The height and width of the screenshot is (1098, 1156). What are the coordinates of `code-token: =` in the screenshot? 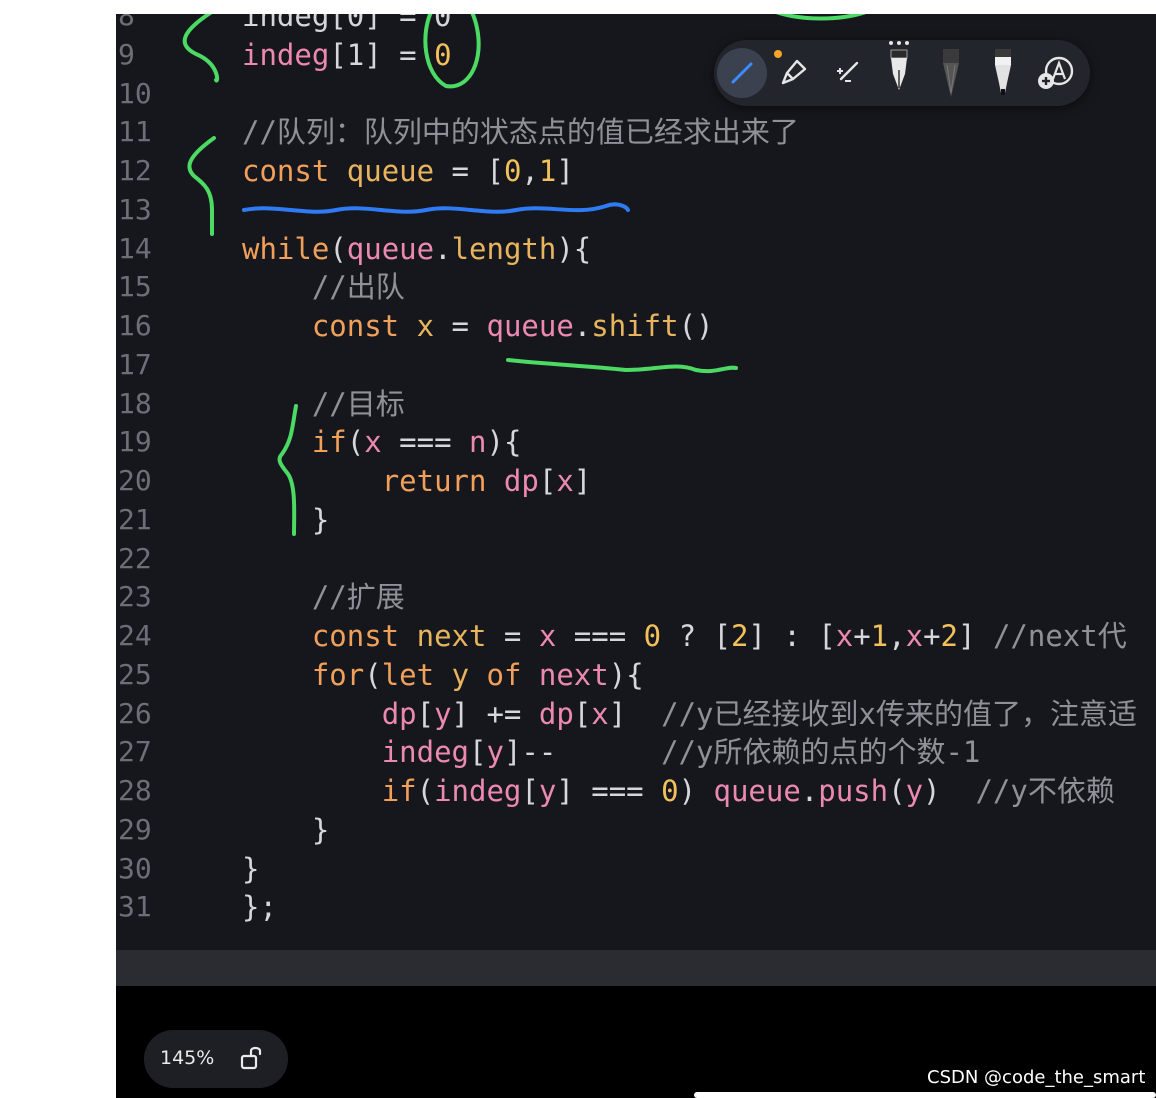 It's located at (512, 636).